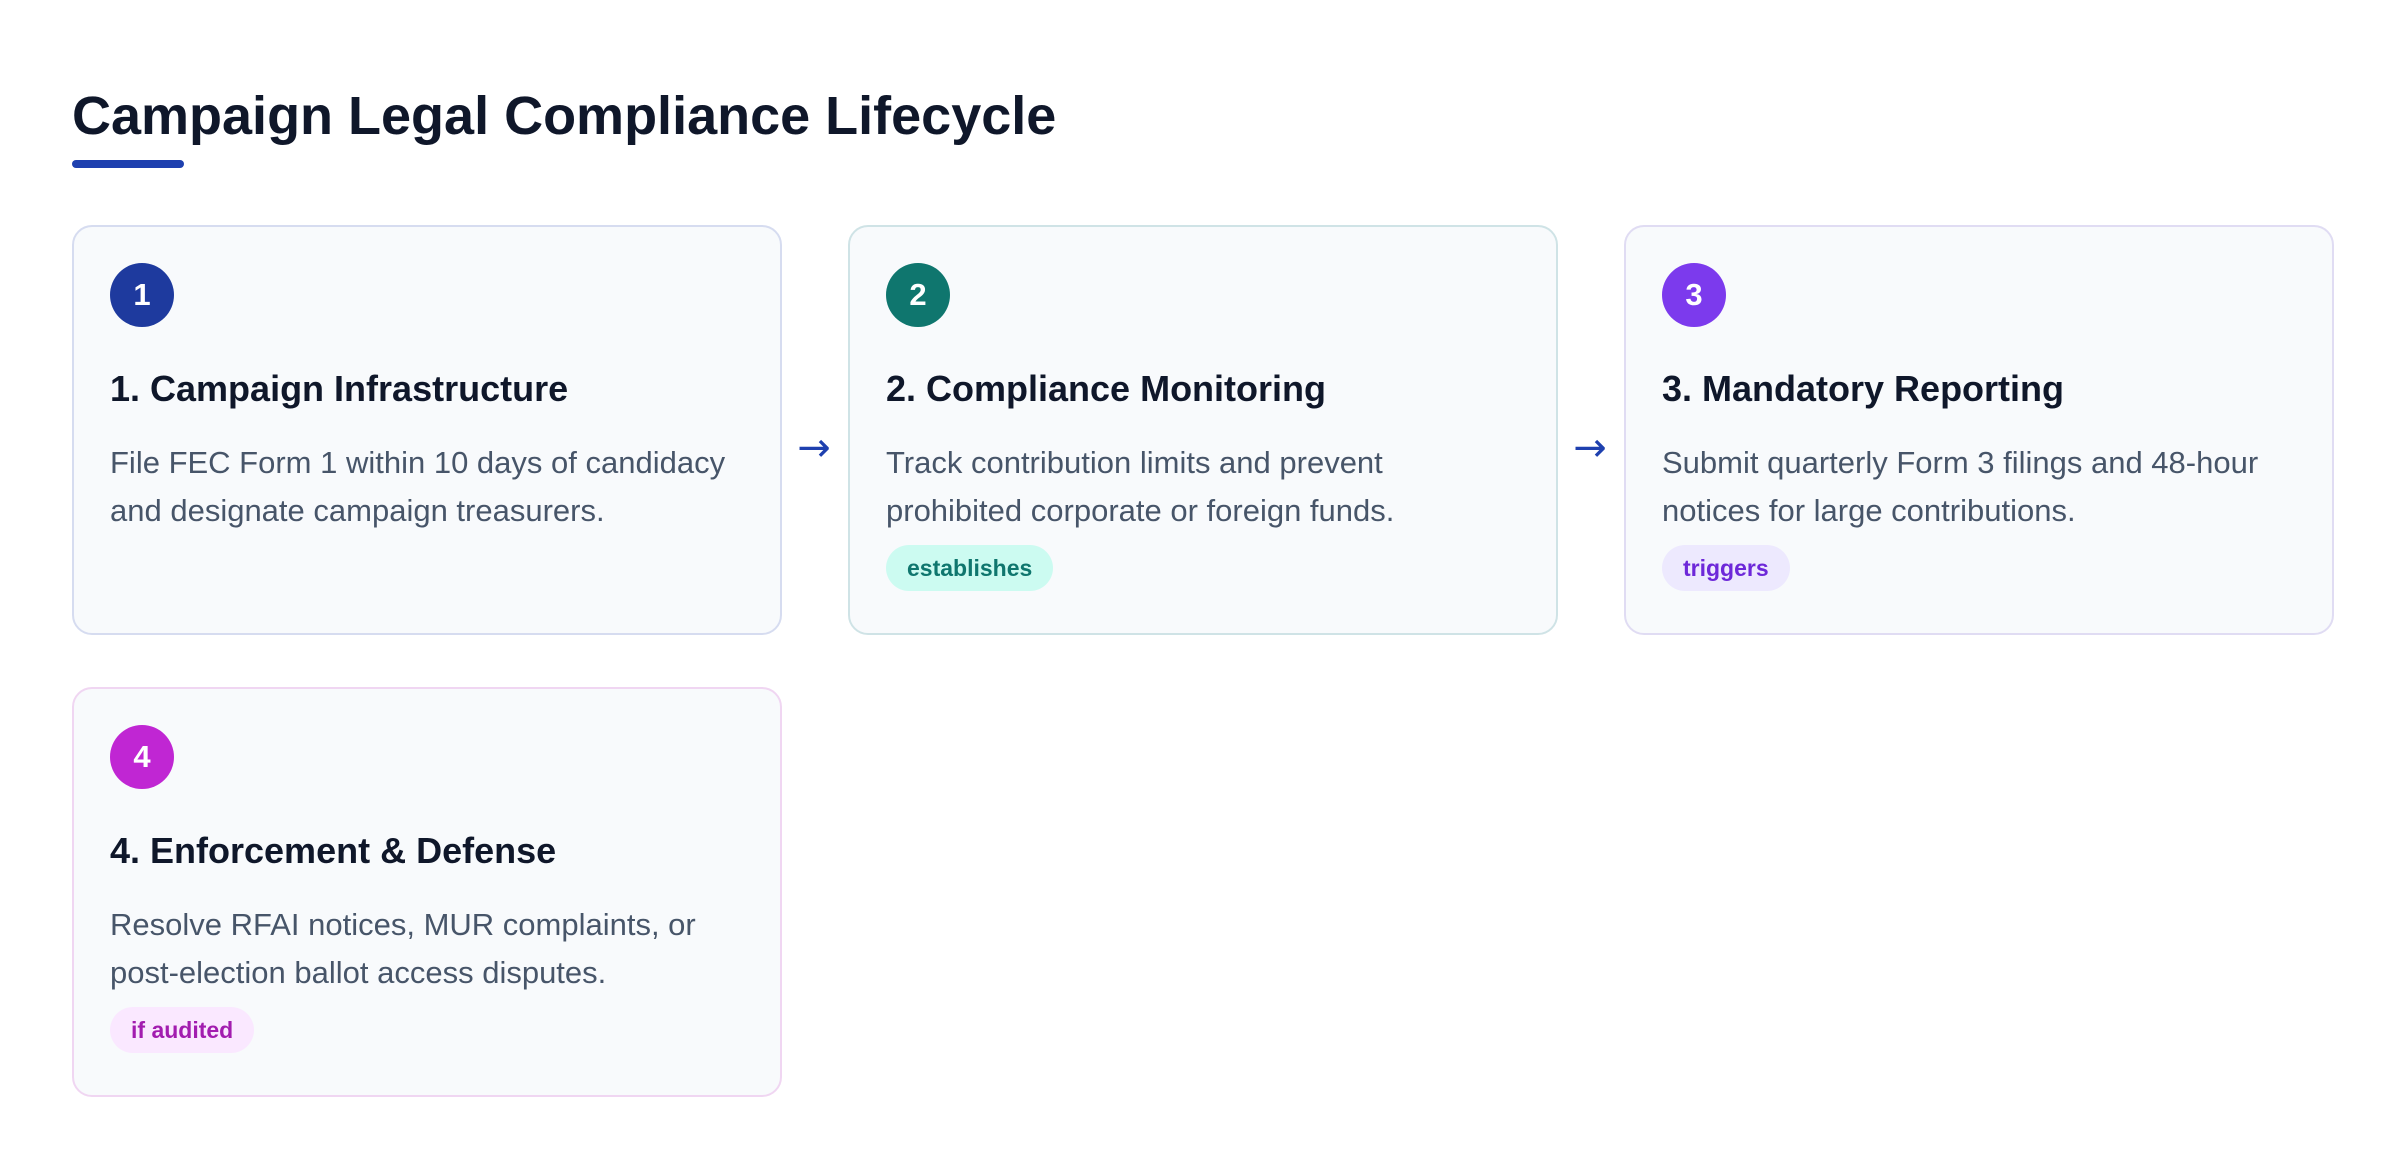 This screenshot has width=2400, height=1166. What do you see at coordinates (1106, 388) in the screenshot?
I see `step-title: 2. Compliance Monitoring` at bounding box center [1106, 388].